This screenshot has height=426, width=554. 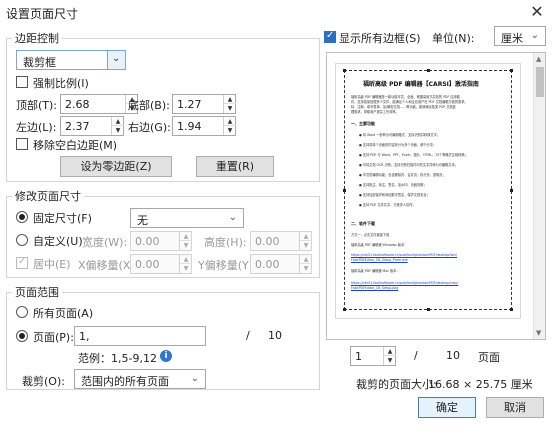 What do you see at coordinates (75, 145) in the screenshot?
I see `remove-white-margin-label: 移除空白边距(M)` at bounding box center [75, 145].